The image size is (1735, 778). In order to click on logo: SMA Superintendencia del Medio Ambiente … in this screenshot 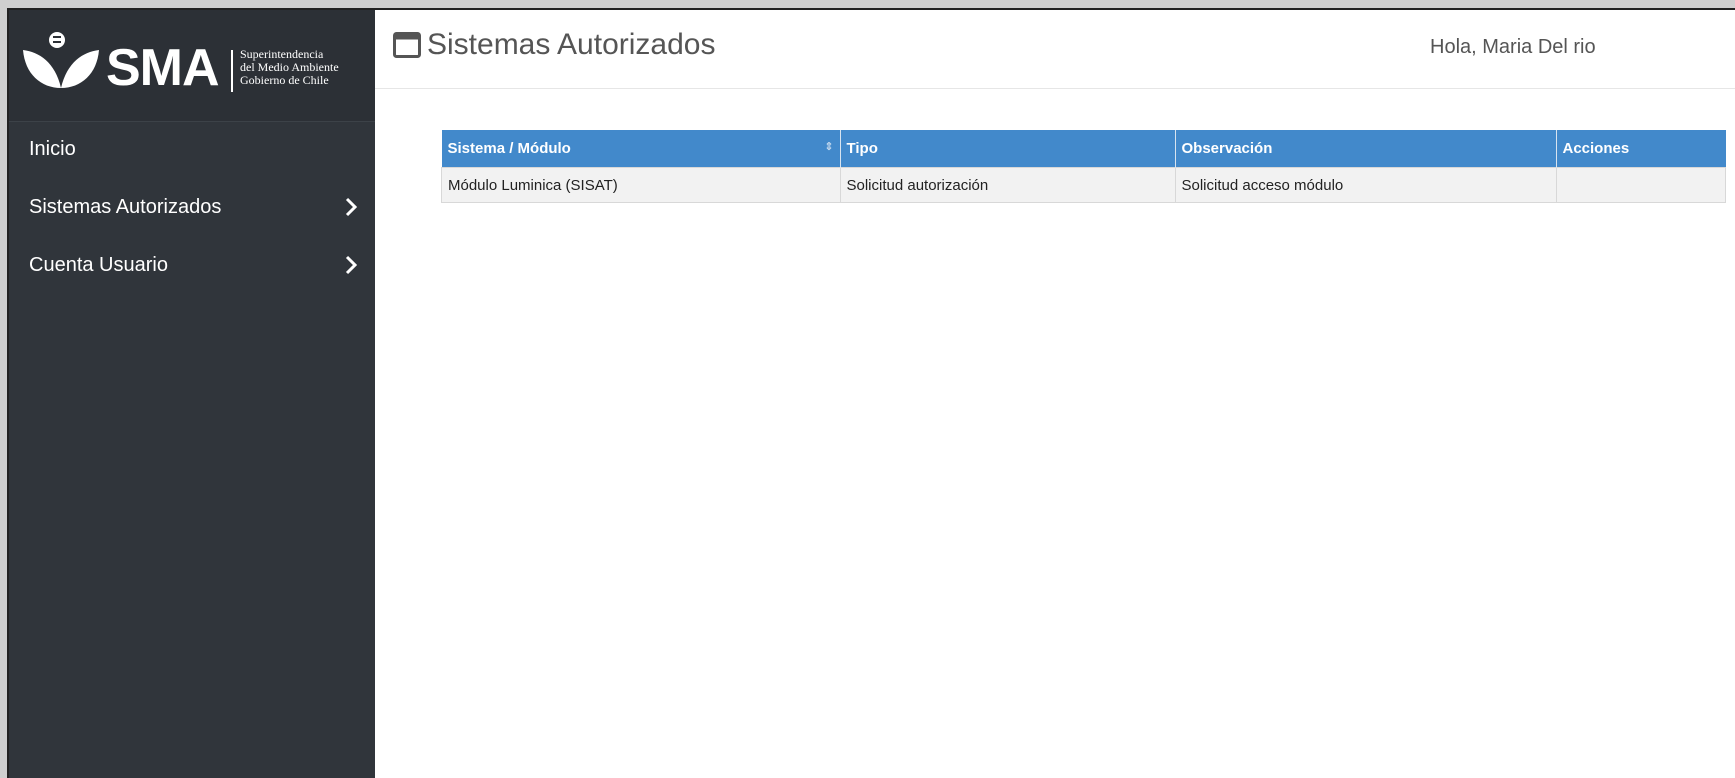, I will do `click(192, 66)`.